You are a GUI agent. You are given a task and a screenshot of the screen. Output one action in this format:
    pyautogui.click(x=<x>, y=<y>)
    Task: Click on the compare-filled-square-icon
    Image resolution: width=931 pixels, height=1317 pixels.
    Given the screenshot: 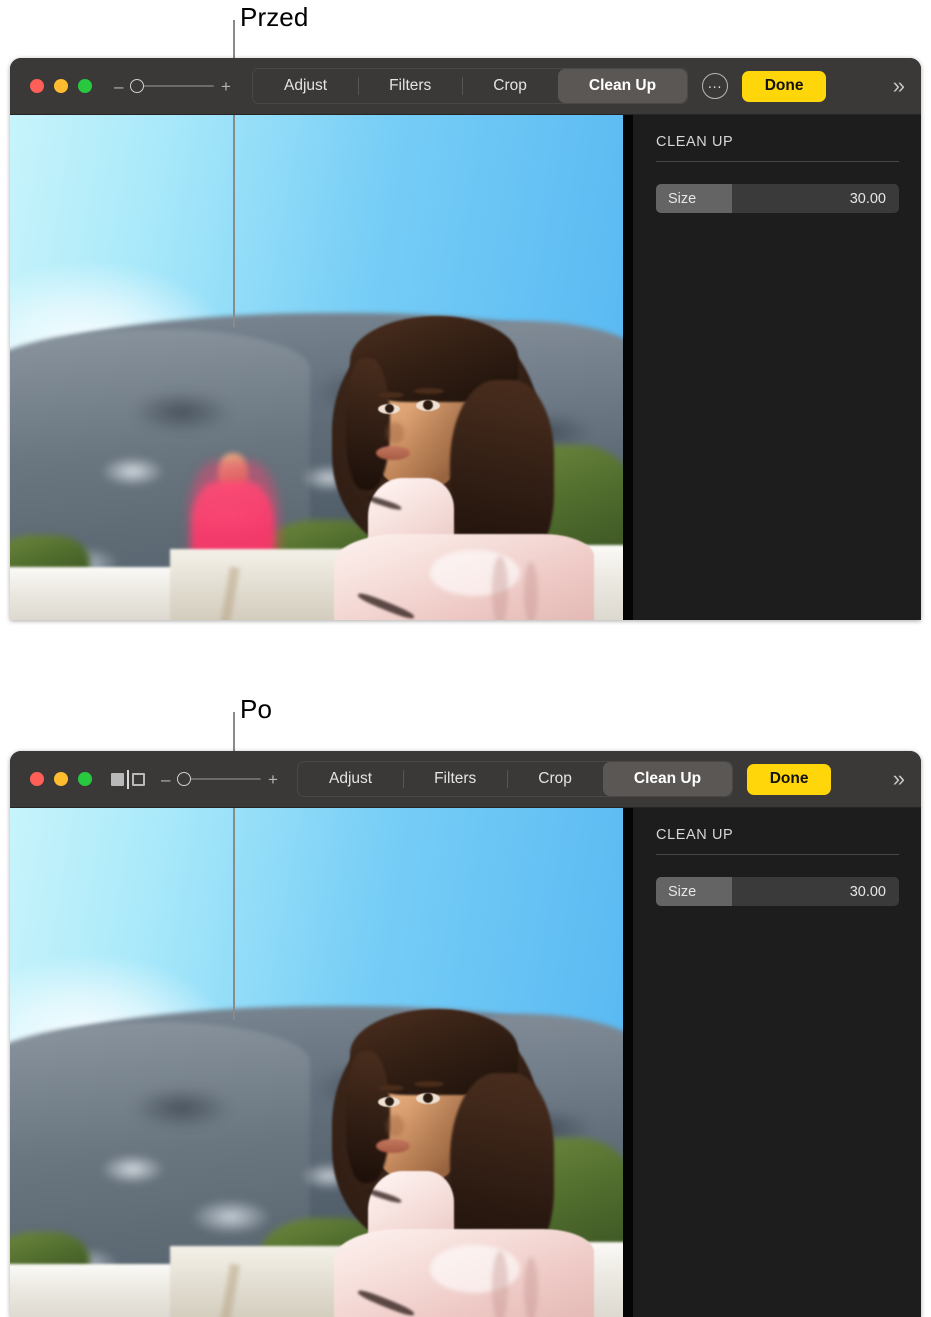 What is the action you would take?
    pyautogui.click(x=117, y=779)
    